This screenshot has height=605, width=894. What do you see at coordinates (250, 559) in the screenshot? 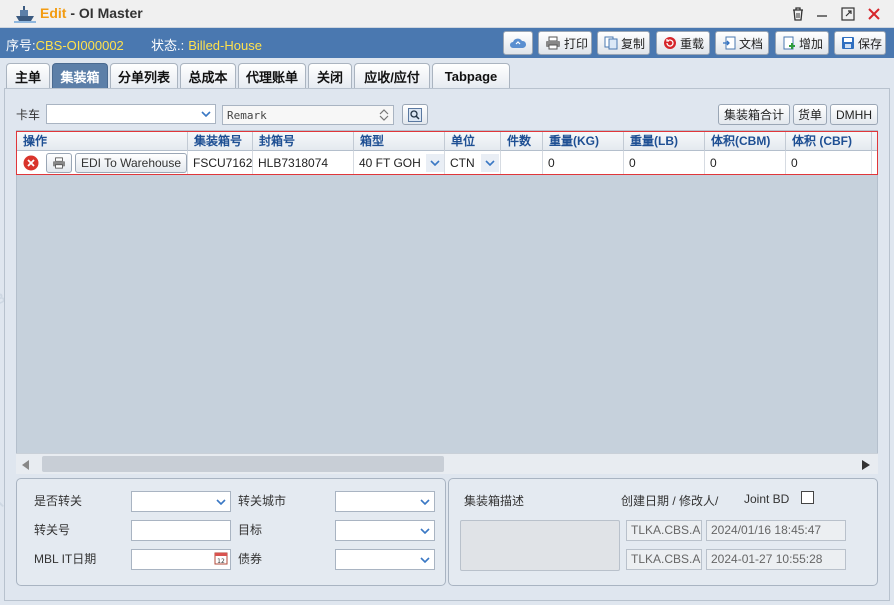
I see `bond-label: 债券` at bounding box center [250, 559].